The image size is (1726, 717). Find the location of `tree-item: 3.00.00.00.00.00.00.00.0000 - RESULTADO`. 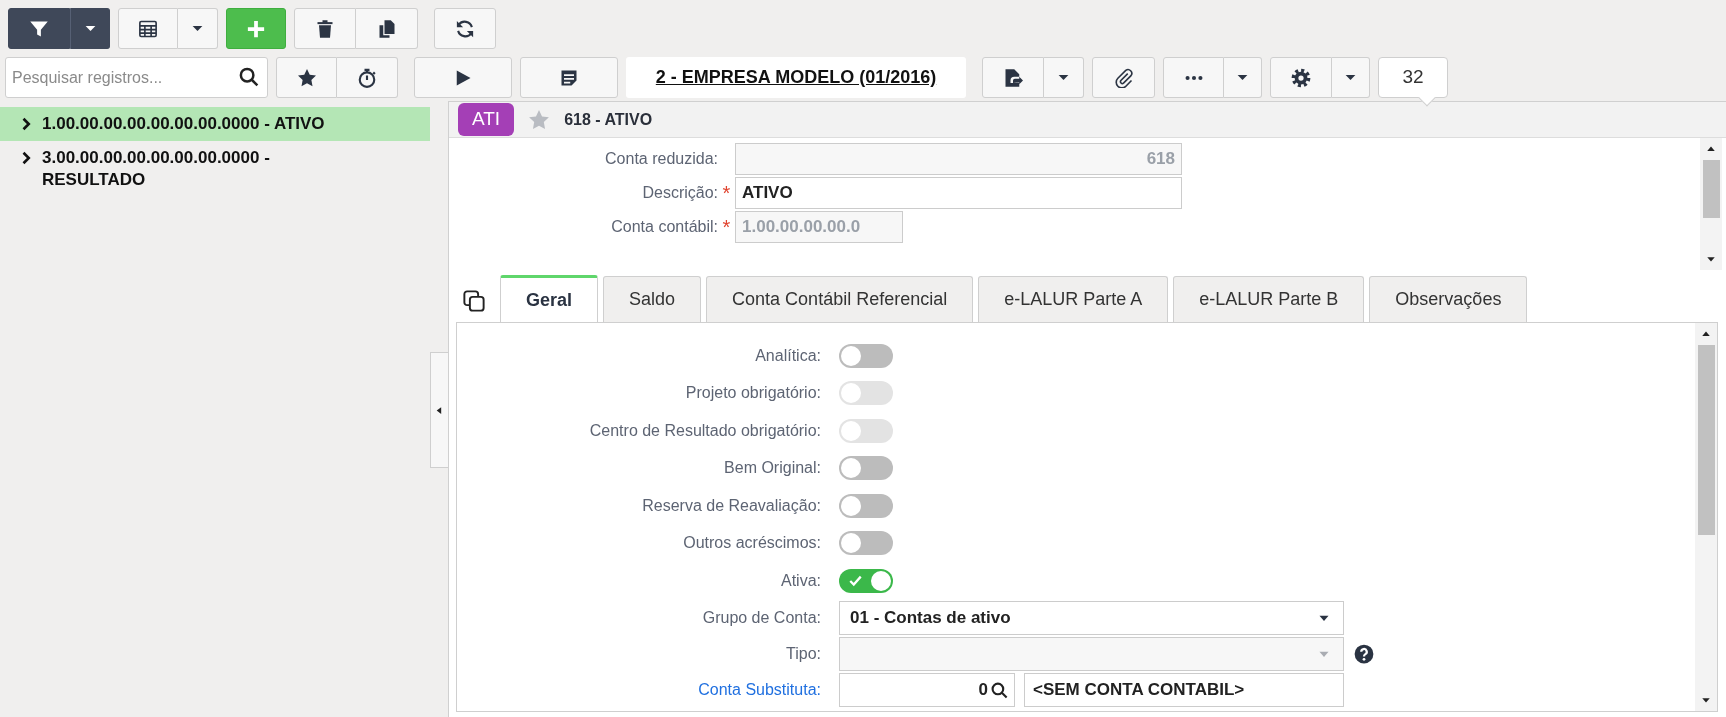

tree-item: 3.00.00.00.00.00.00.00.0000 - RESULTADO is located at coordinates (215, 169).